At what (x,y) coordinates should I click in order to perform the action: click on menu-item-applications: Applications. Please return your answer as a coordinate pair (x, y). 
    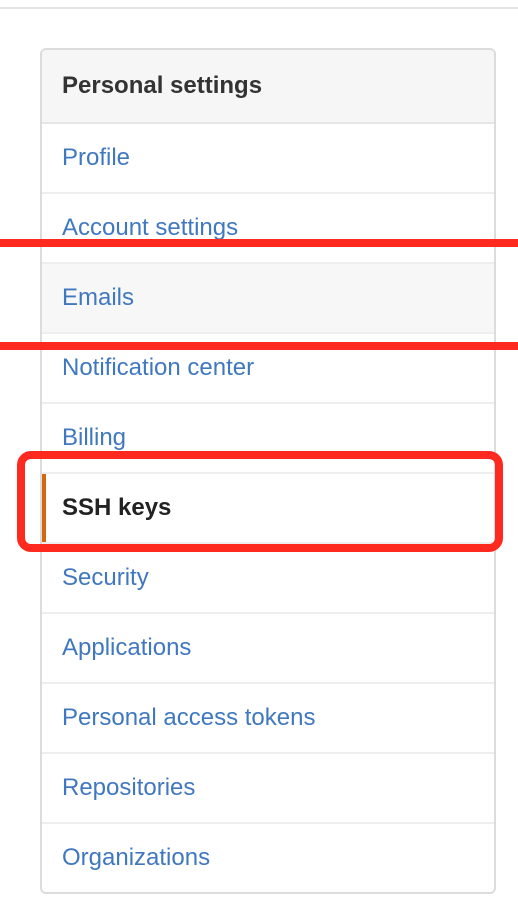
    Looking at the image, I should click on (268, 649).